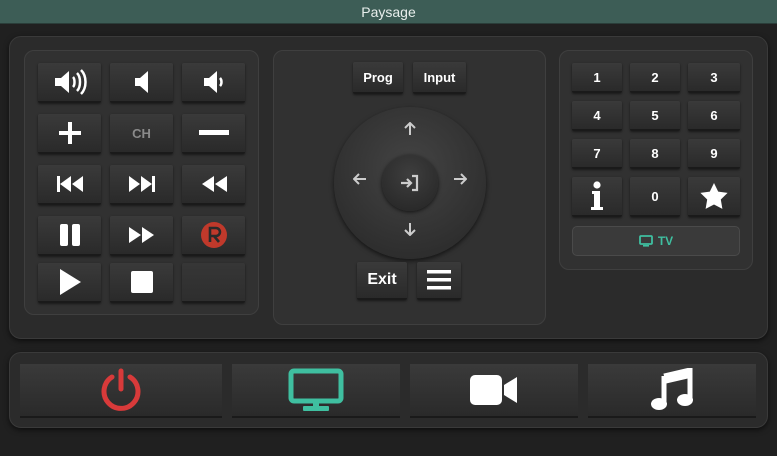  Describe the element at coordinates (141, 134) in the screenshot. I see `channel-label: CH` at that location.